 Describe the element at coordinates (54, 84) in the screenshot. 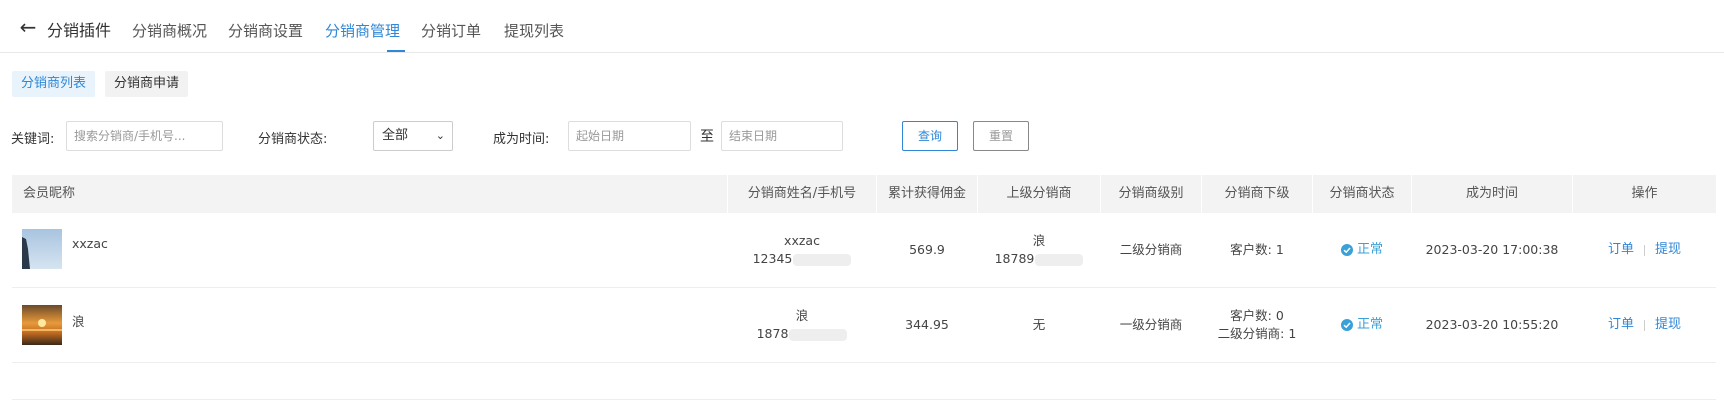

I see `subtab-distributor-list: 分销商列表` at that location.